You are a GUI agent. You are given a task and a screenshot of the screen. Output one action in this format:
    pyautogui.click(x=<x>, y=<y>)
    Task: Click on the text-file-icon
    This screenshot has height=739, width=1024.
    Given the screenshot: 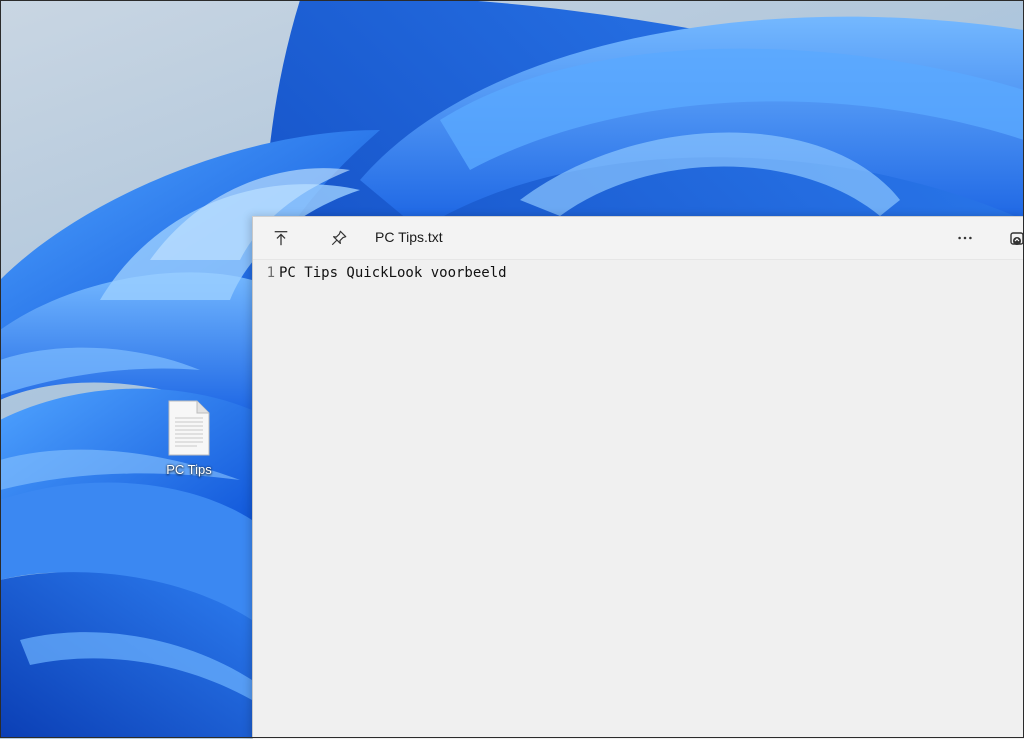 What is the action you would take?
    pyautogui.click(x=189, y=428)
    